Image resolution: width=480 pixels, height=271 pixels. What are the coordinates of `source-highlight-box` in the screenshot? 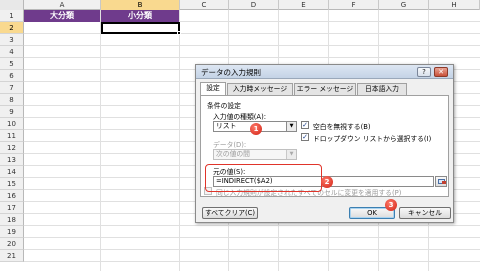 It's located at (263, 178).